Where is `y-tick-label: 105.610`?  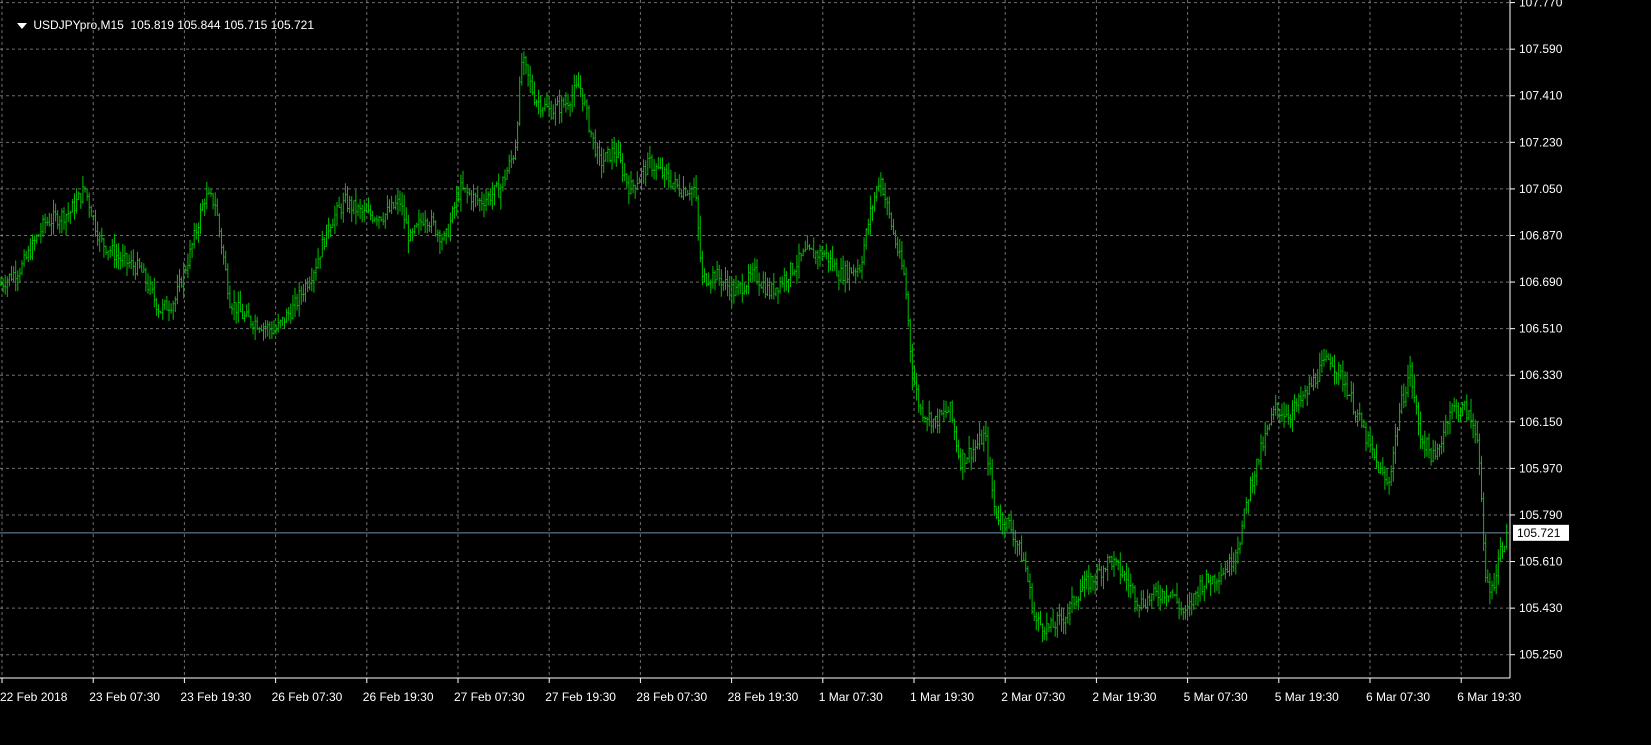
y-tick-label: 105.610 is located at coordinates (1541, 562).